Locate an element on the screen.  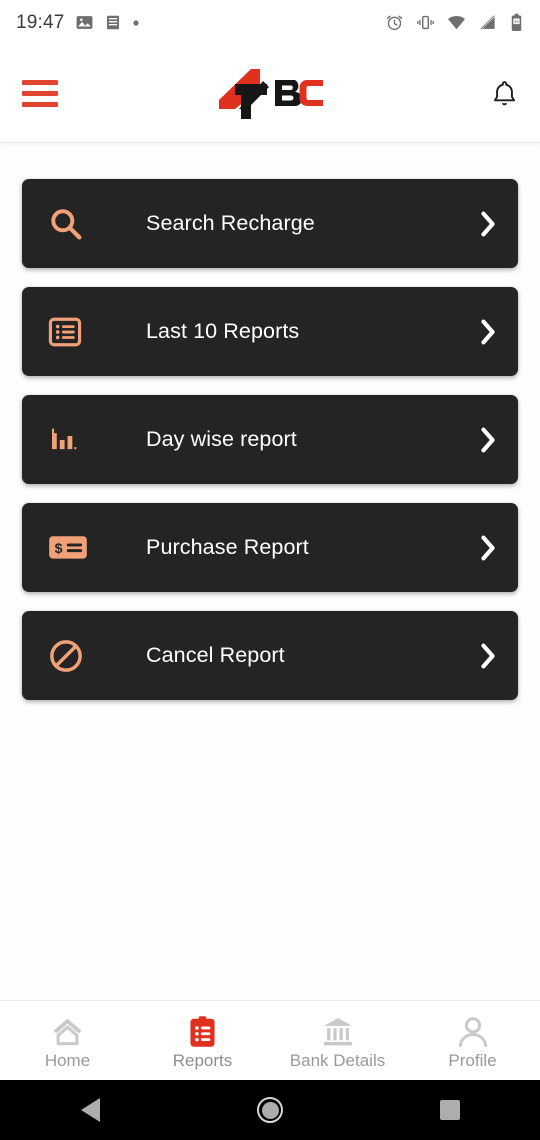
battery-icon: 46 is located at coordinates (516, 22).